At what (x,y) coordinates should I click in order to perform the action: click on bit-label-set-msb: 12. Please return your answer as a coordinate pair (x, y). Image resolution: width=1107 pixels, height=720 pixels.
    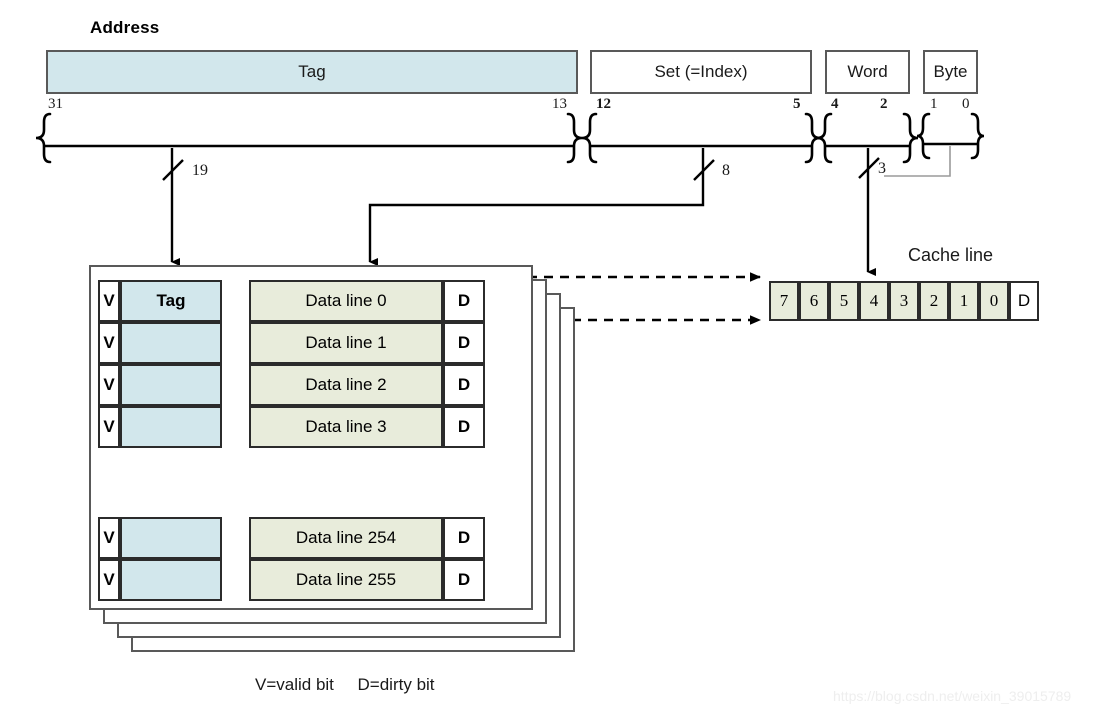
    Looking at the image, I should click on (603, 104).